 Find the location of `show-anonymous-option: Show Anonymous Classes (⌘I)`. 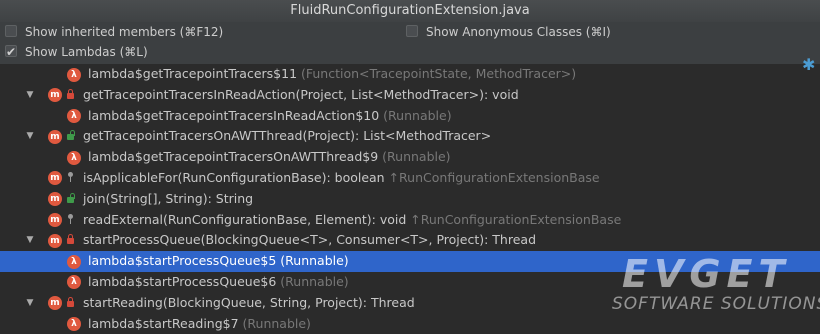

show-anonymous-option: Show Anonymous Classes (⌘I) is located at coordinates (508, 32).